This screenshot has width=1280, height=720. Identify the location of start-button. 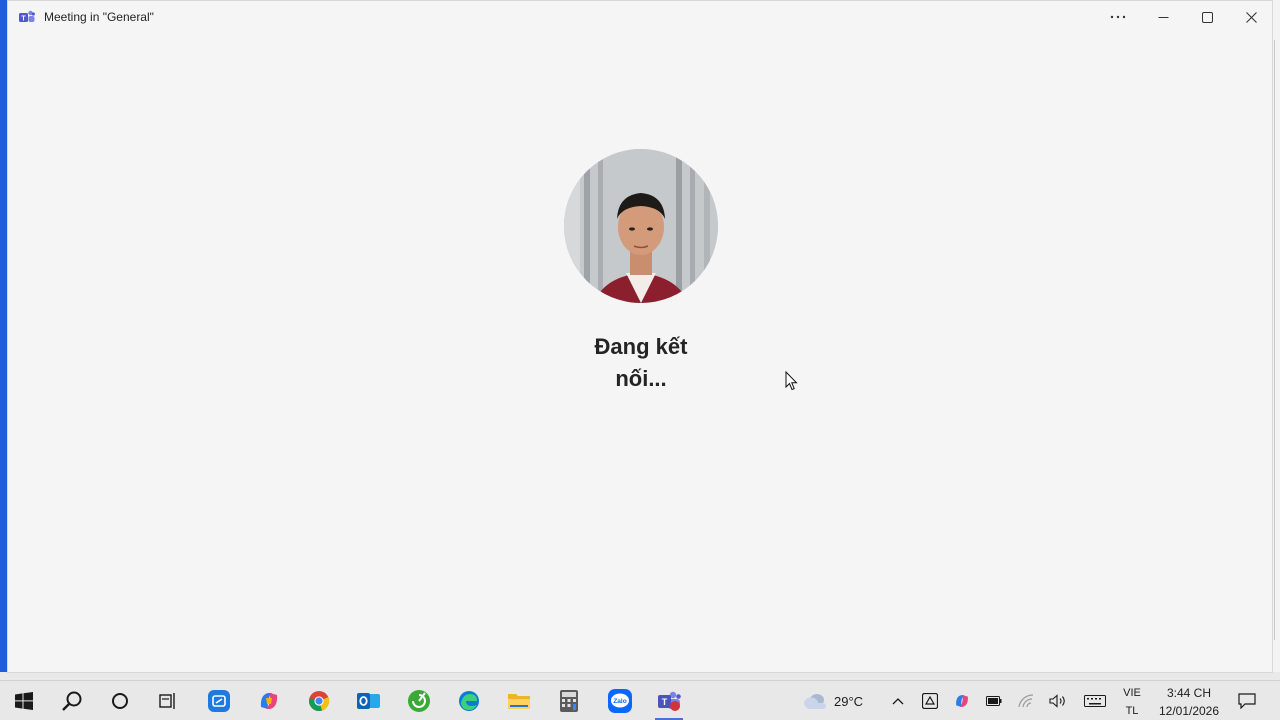
(24, 700).